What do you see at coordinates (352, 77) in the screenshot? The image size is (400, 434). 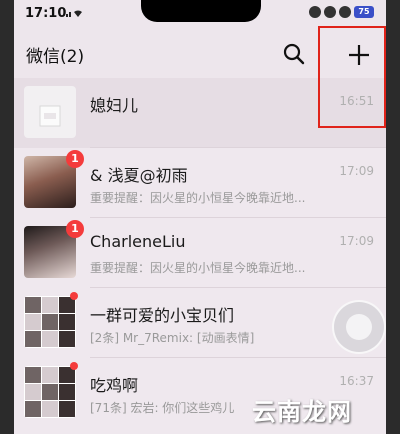 I see `highlight-box` at bounding box center [352, 77].